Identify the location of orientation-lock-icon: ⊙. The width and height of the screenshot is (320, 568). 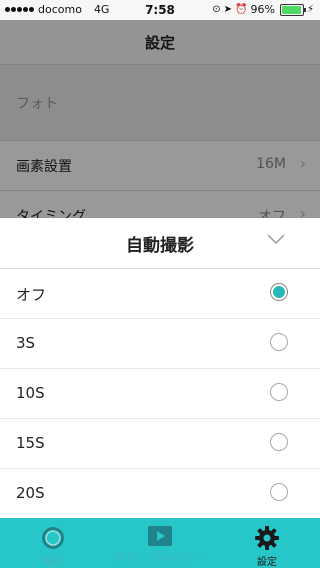
(216, 9).